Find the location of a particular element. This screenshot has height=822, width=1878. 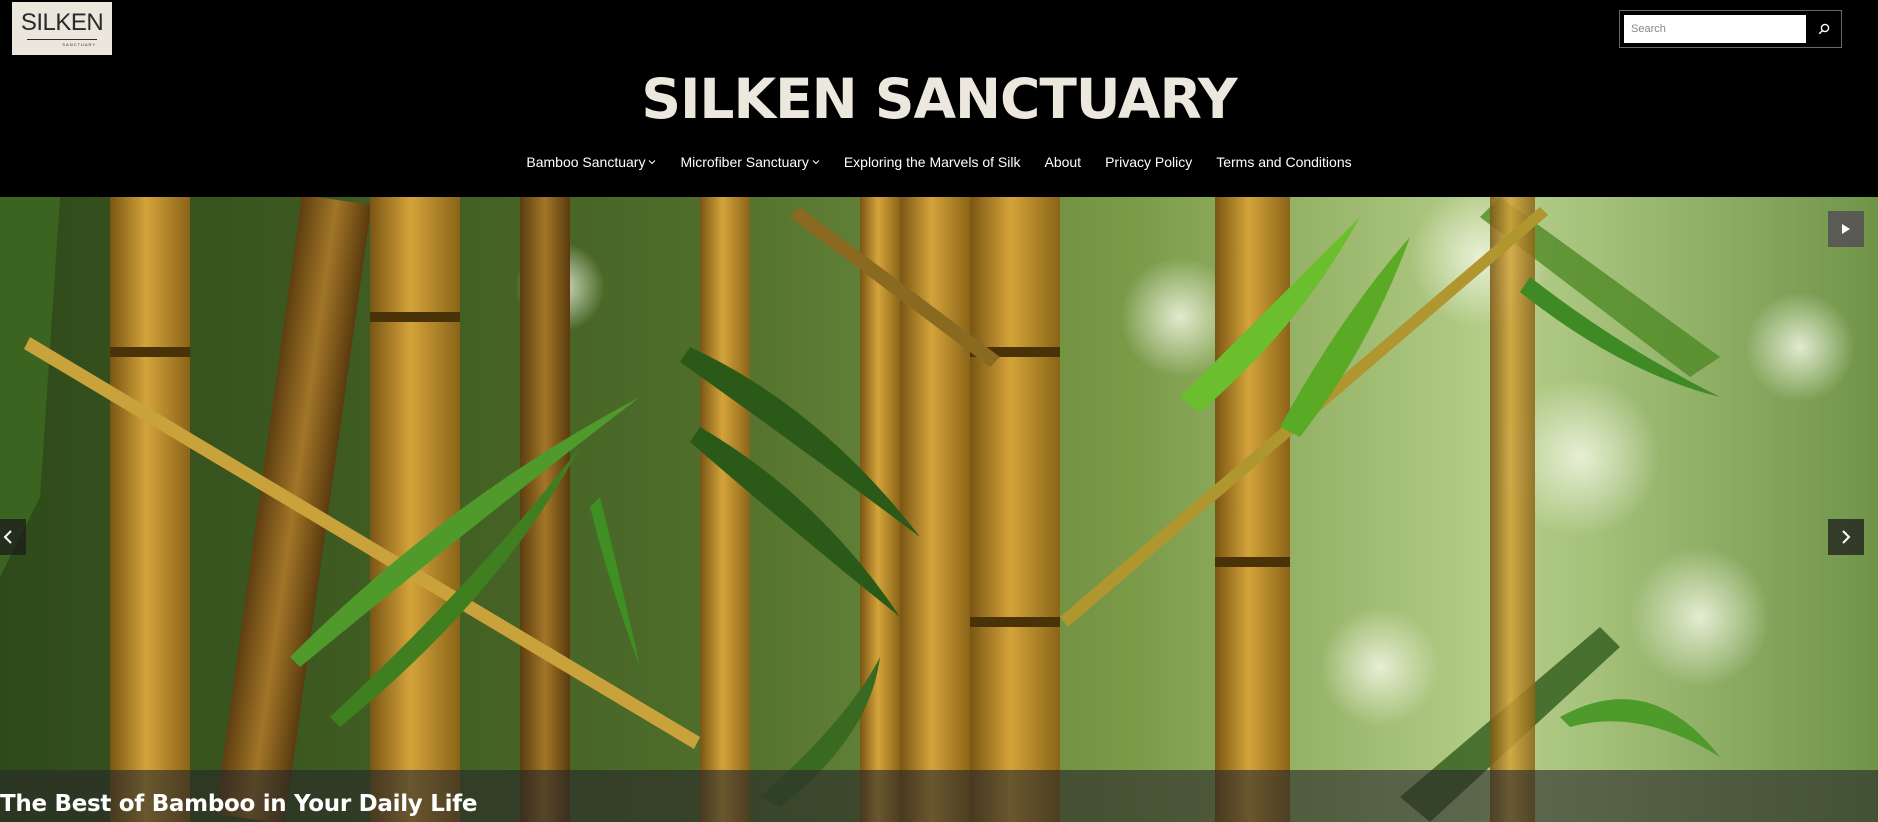

nav-item-label: Terms and Conditions is located at coordinates (1284, 162).